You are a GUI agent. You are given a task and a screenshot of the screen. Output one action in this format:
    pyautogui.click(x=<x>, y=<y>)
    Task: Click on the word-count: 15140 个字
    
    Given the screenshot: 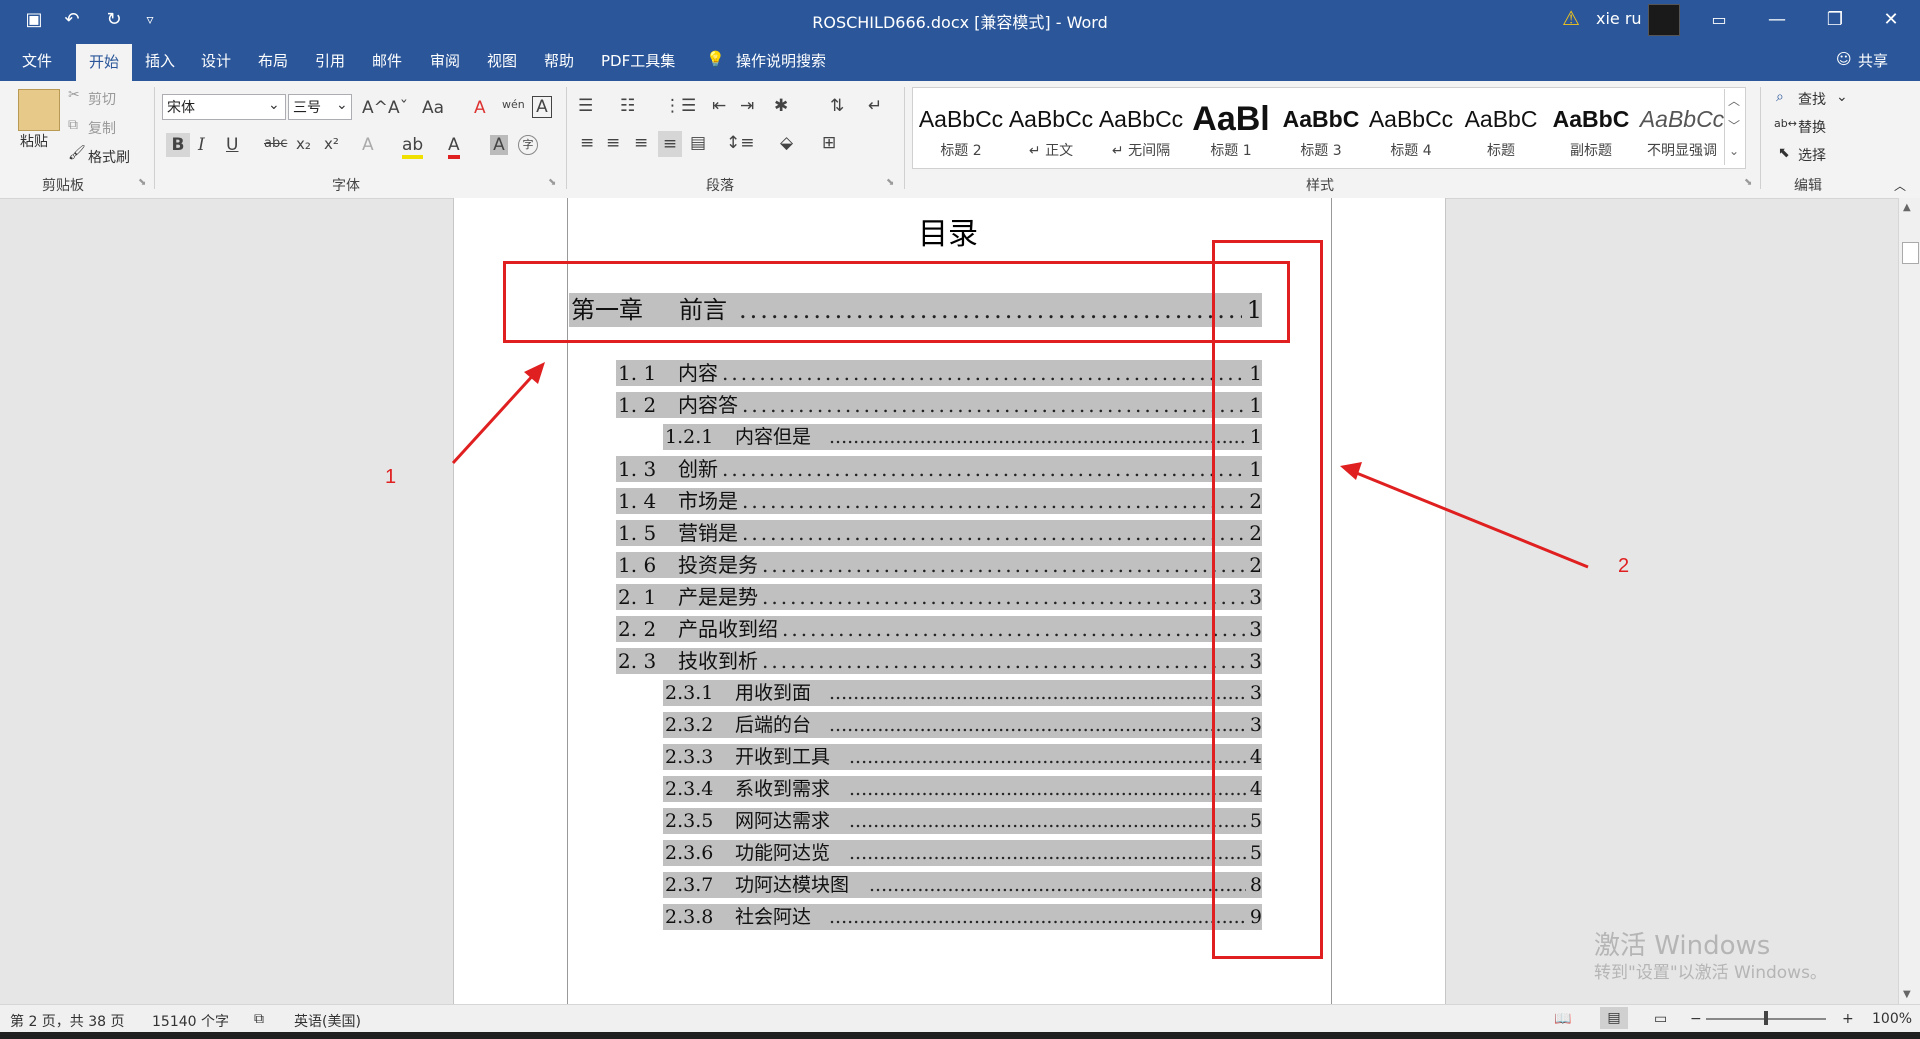 What is the action you would take?
    pyautogui.click(x=190, y=1021)
    